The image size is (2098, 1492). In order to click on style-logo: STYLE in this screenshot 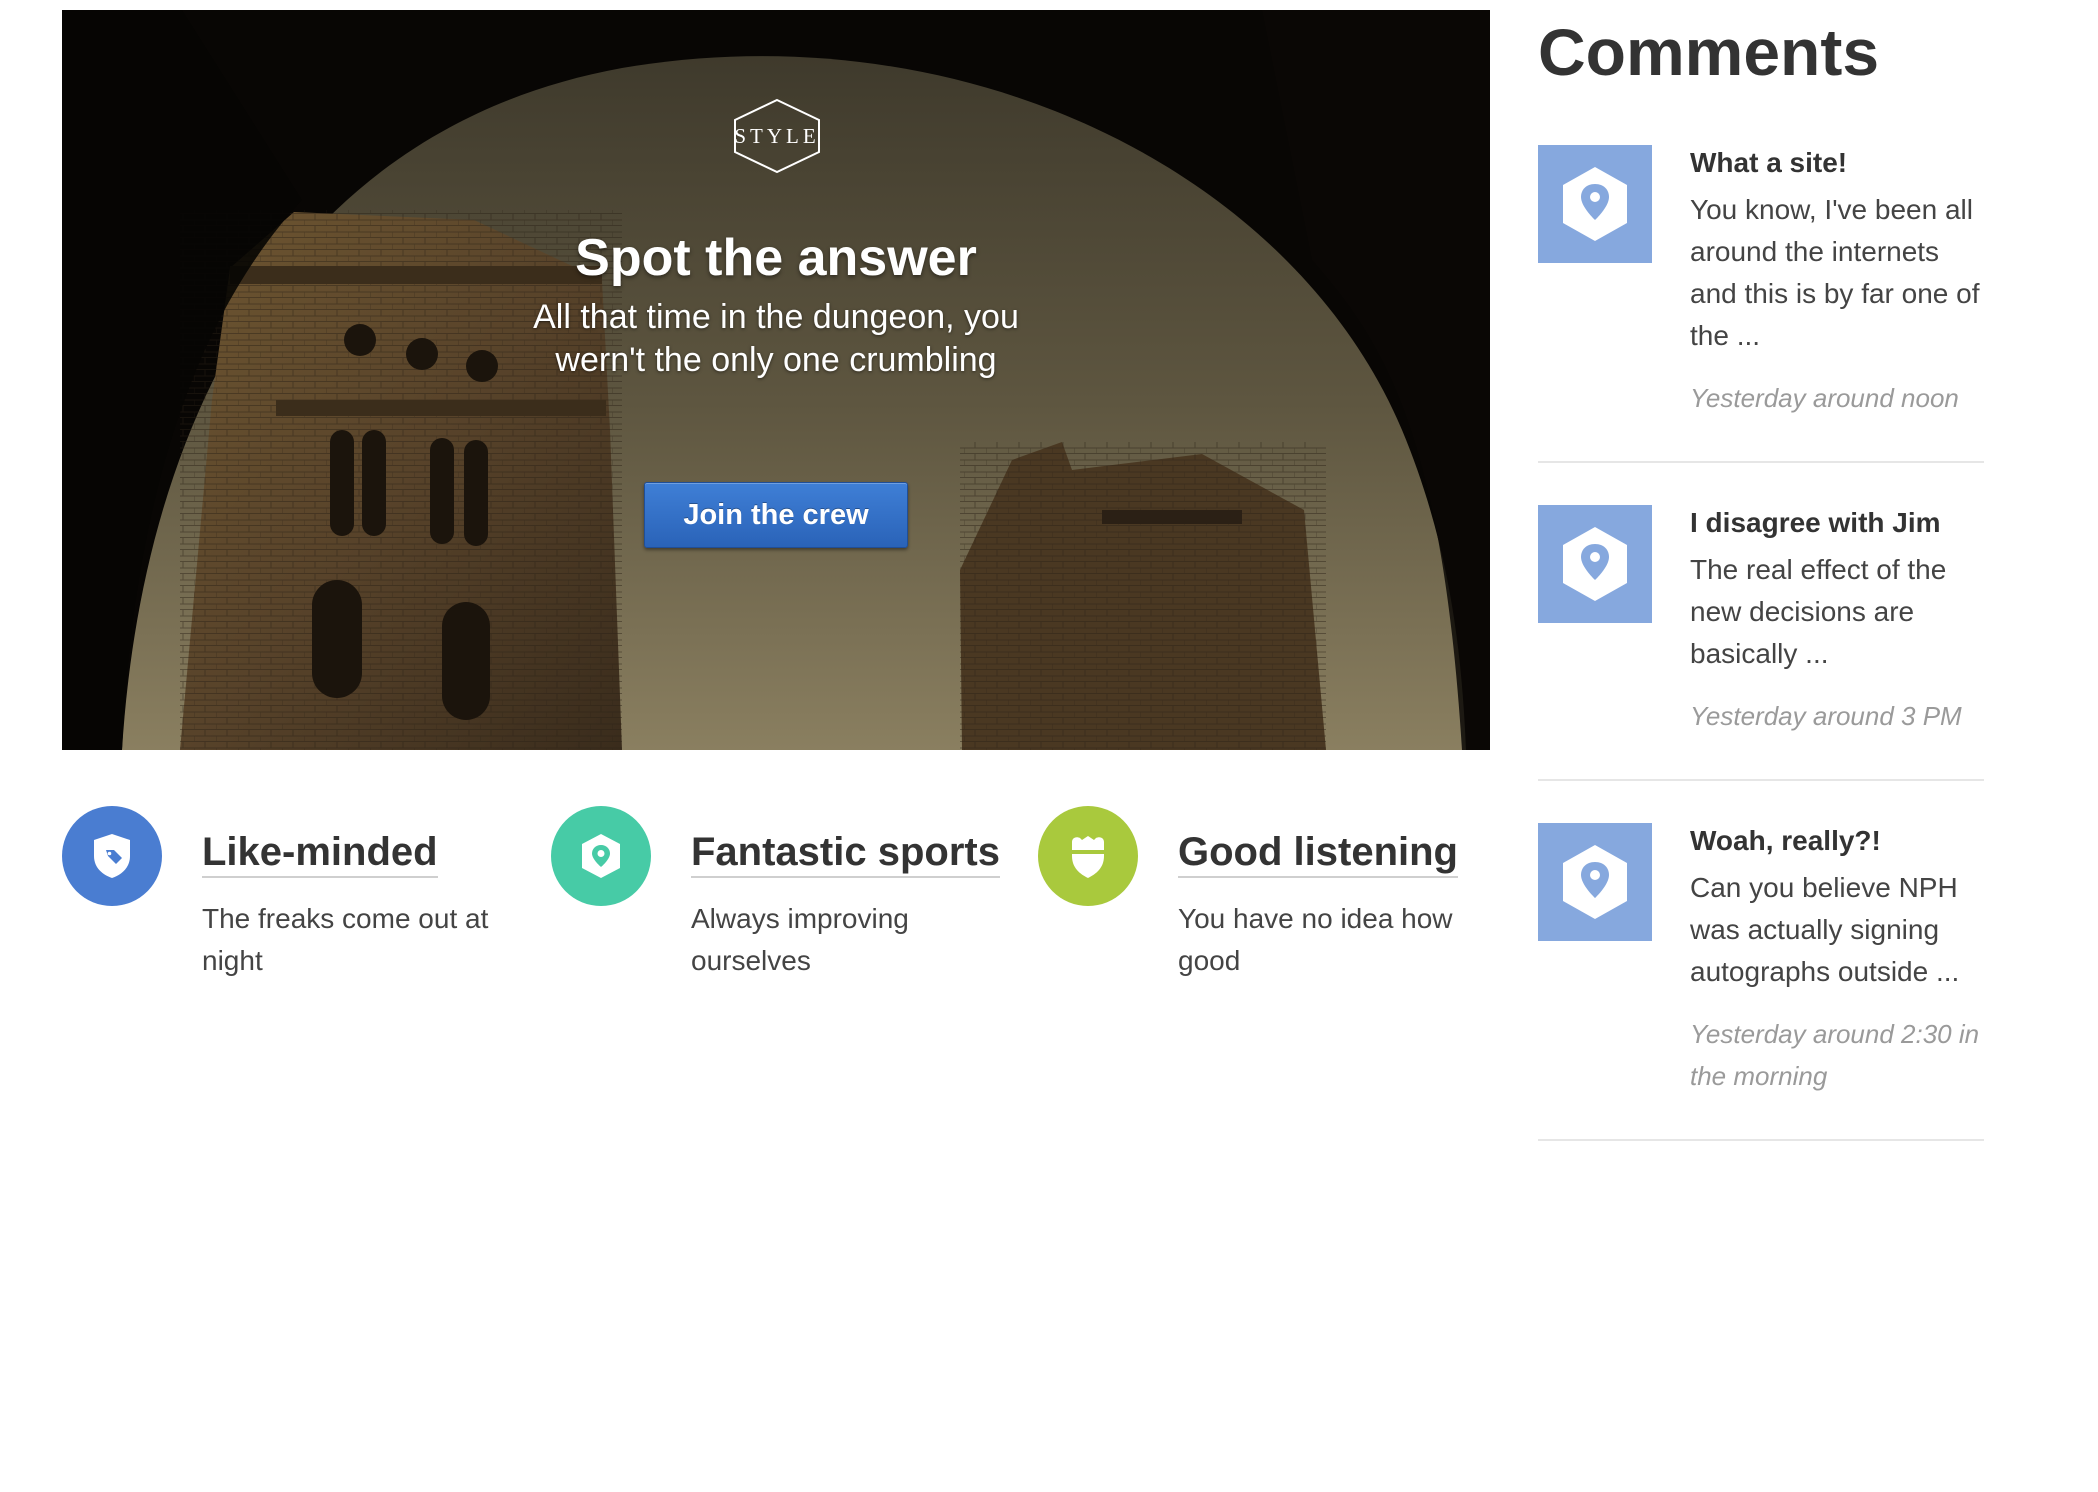, I will do `click(777, 136)`.